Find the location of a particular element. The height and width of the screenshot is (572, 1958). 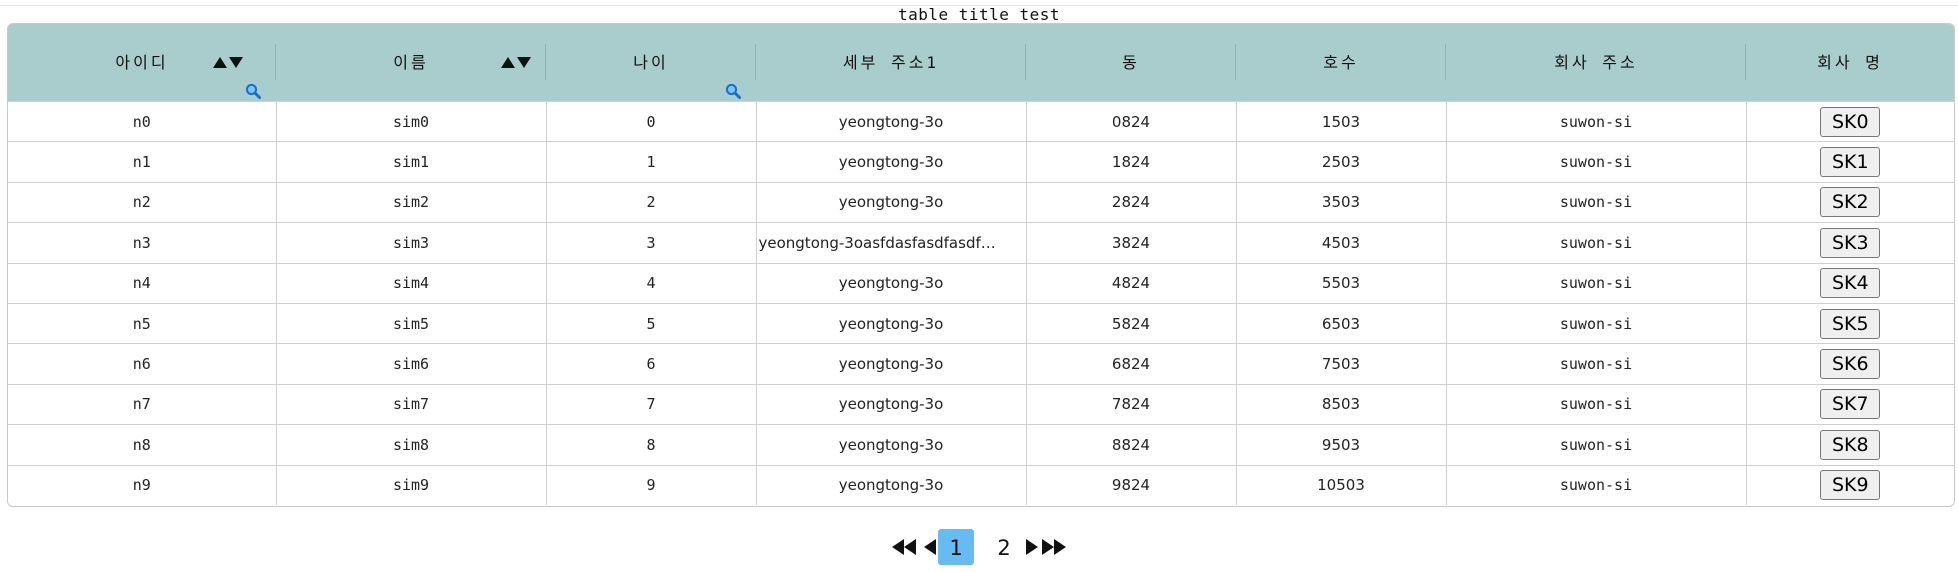

company-button: SK8 is located at coordinates (1850, 444).